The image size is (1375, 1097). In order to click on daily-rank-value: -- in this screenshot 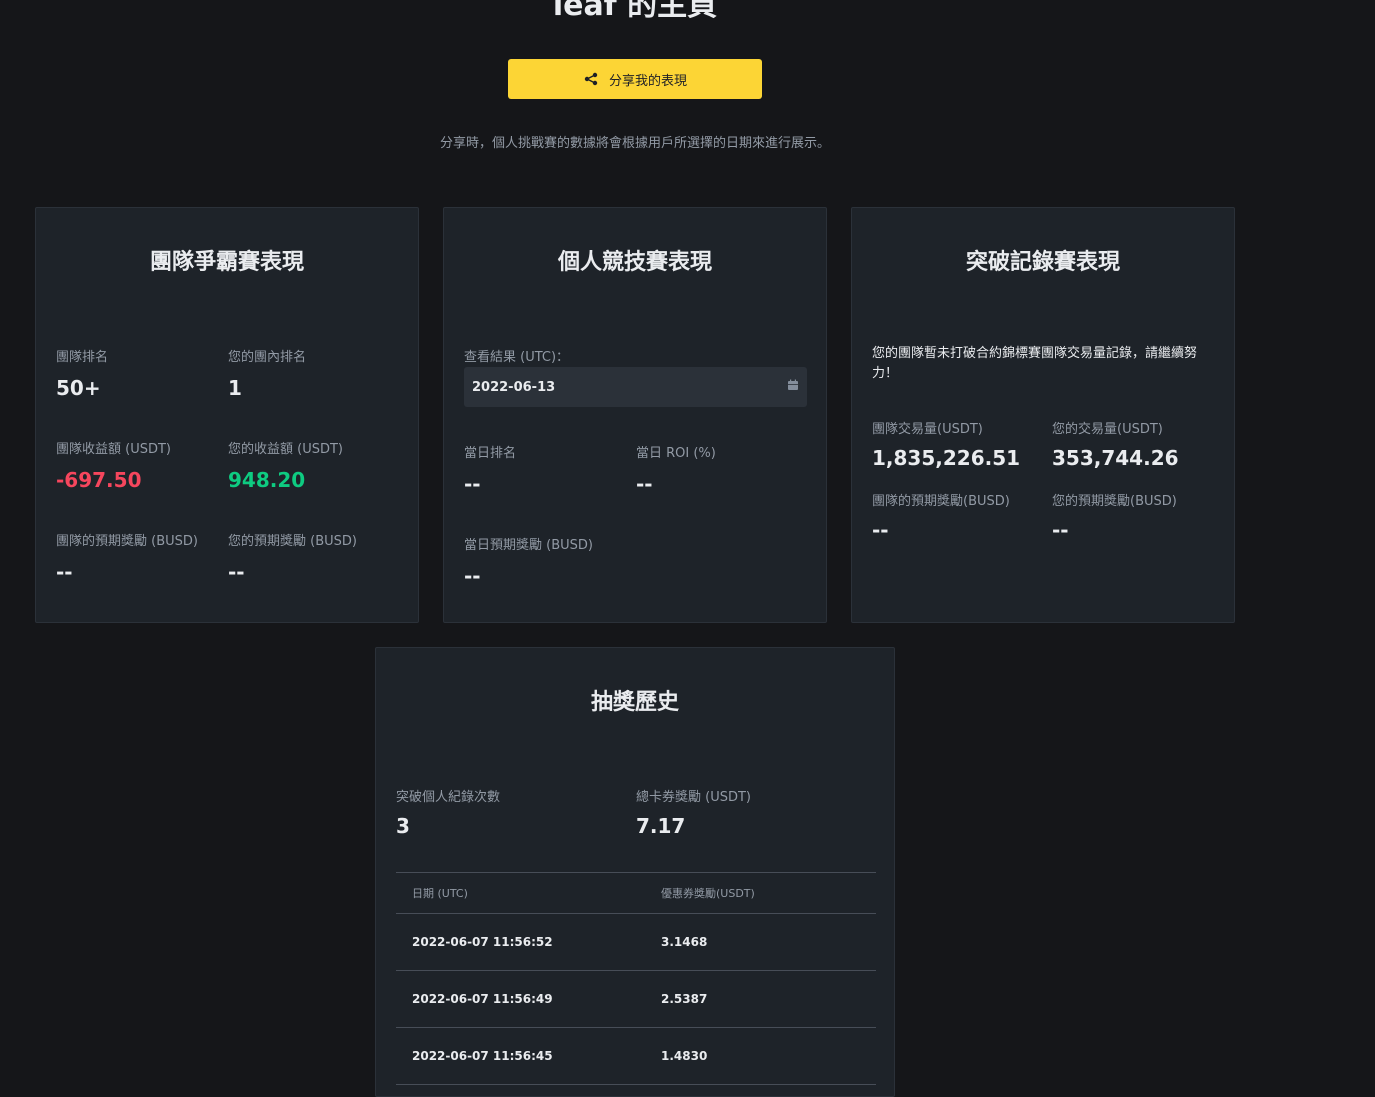, I will do `click(472, 484)`.